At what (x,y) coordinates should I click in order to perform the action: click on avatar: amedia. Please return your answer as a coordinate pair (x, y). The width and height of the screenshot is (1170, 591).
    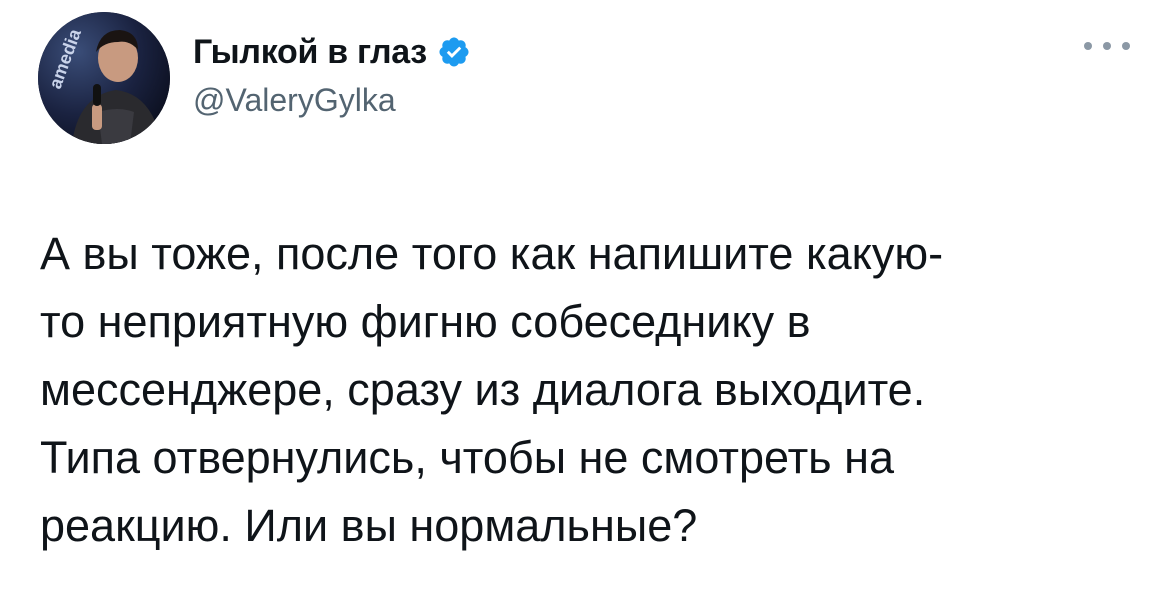
    Looking at the image, I should click on (104, 78).